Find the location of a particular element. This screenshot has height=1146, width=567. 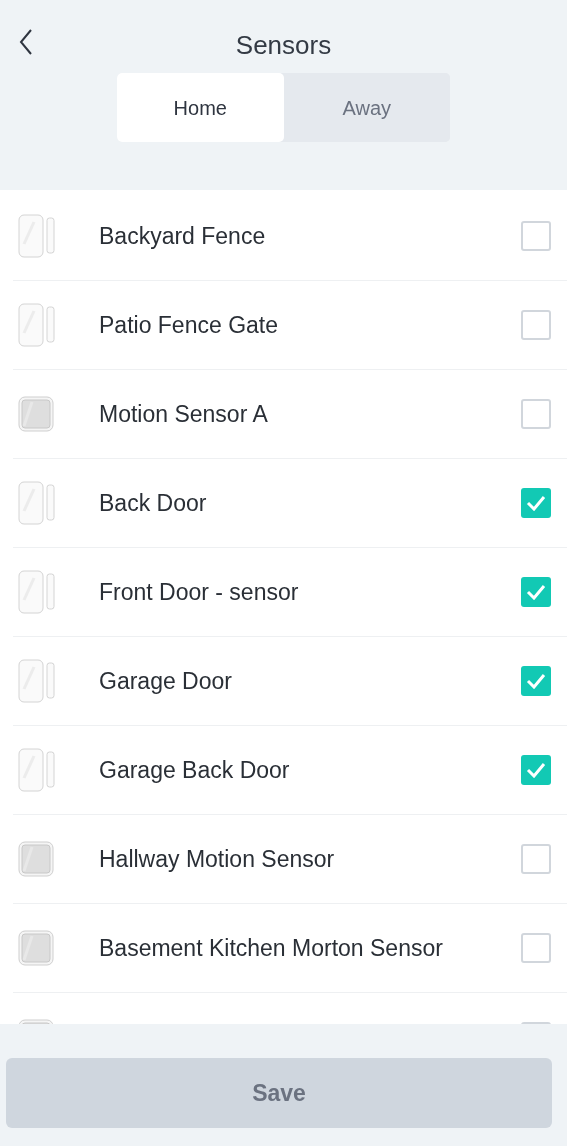

sensor-name: Front Door - sensor is located at coordinates (199, 591).